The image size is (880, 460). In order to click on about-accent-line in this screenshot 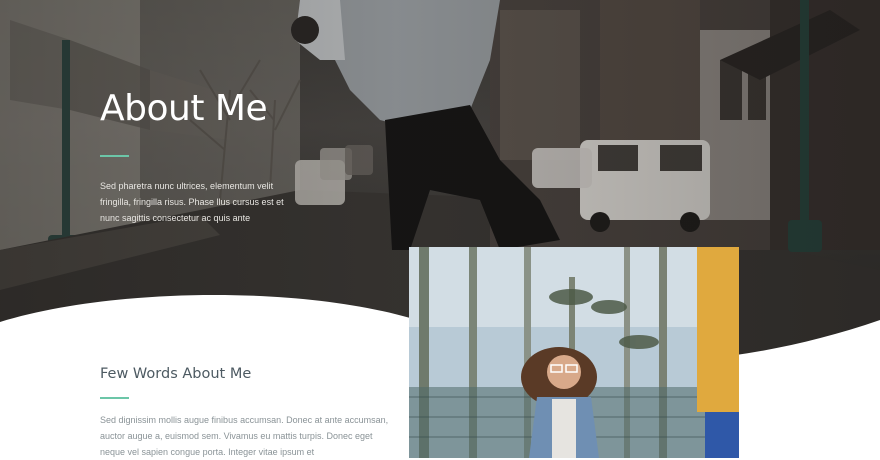, I will do `click(114, 398)`.